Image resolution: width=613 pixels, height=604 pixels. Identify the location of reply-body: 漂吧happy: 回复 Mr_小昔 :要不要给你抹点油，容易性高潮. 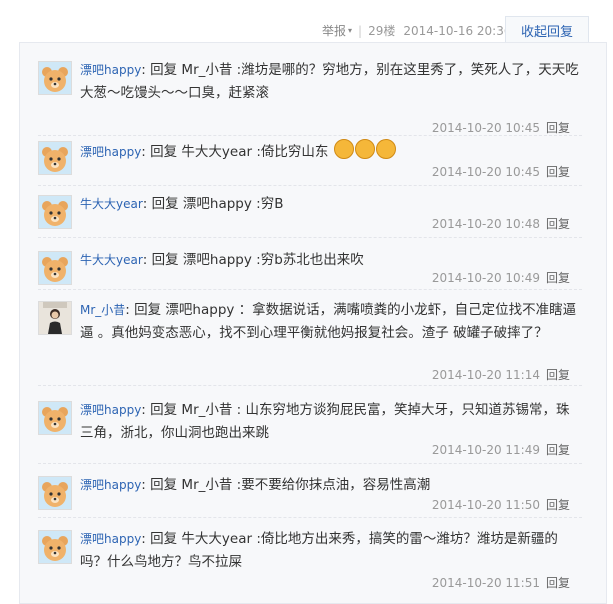
(330, 485).